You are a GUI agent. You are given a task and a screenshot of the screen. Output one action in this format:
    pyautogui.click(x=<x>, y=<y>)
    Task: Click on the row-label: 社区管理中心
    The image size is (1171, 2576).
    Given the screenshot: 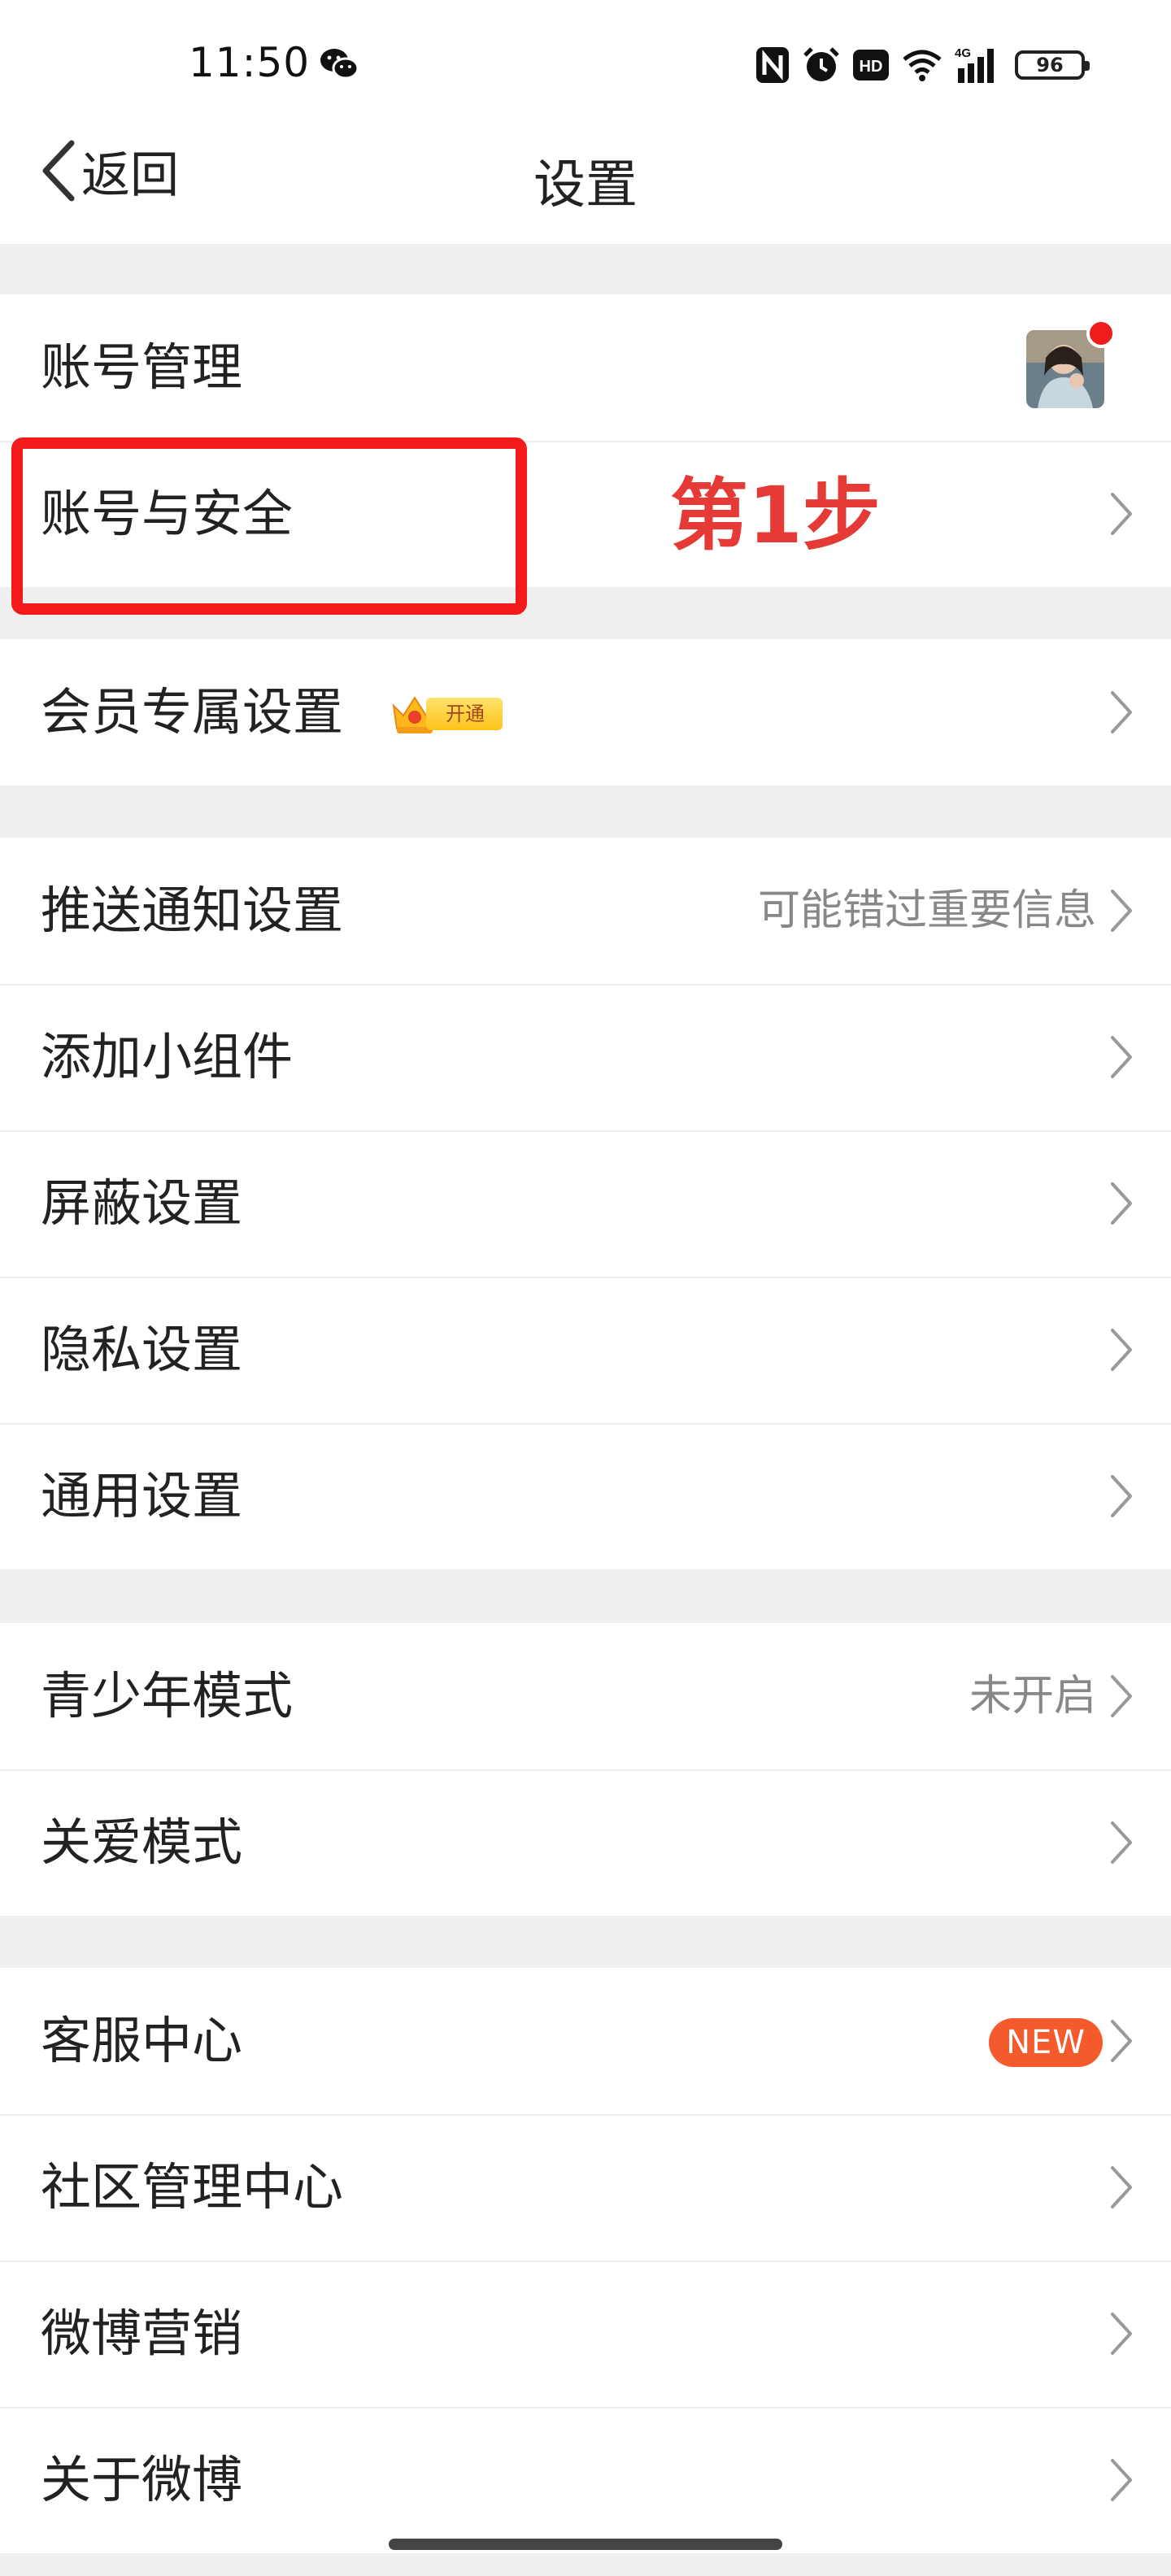 What is the action you would take?
    pyautogui.click(x=193, y=2187)
    